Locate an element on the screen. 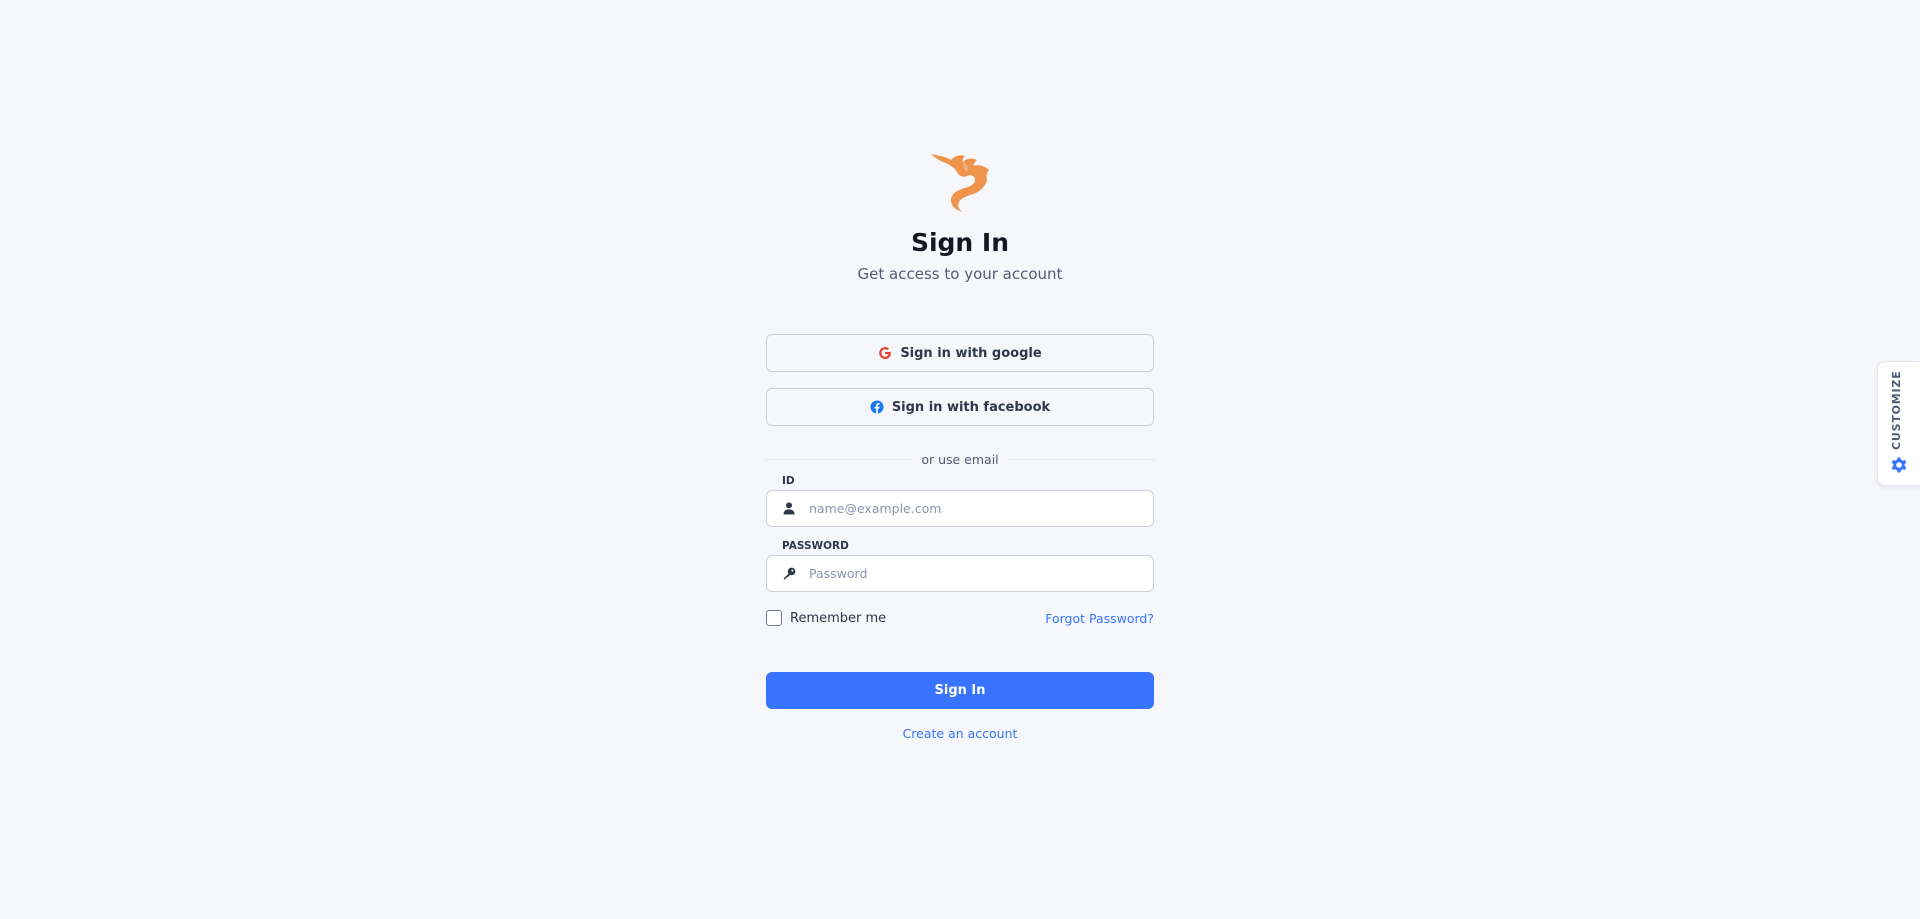 This screenshot has height=919, width=1920. google-icon is located at coordinates (885, 353).